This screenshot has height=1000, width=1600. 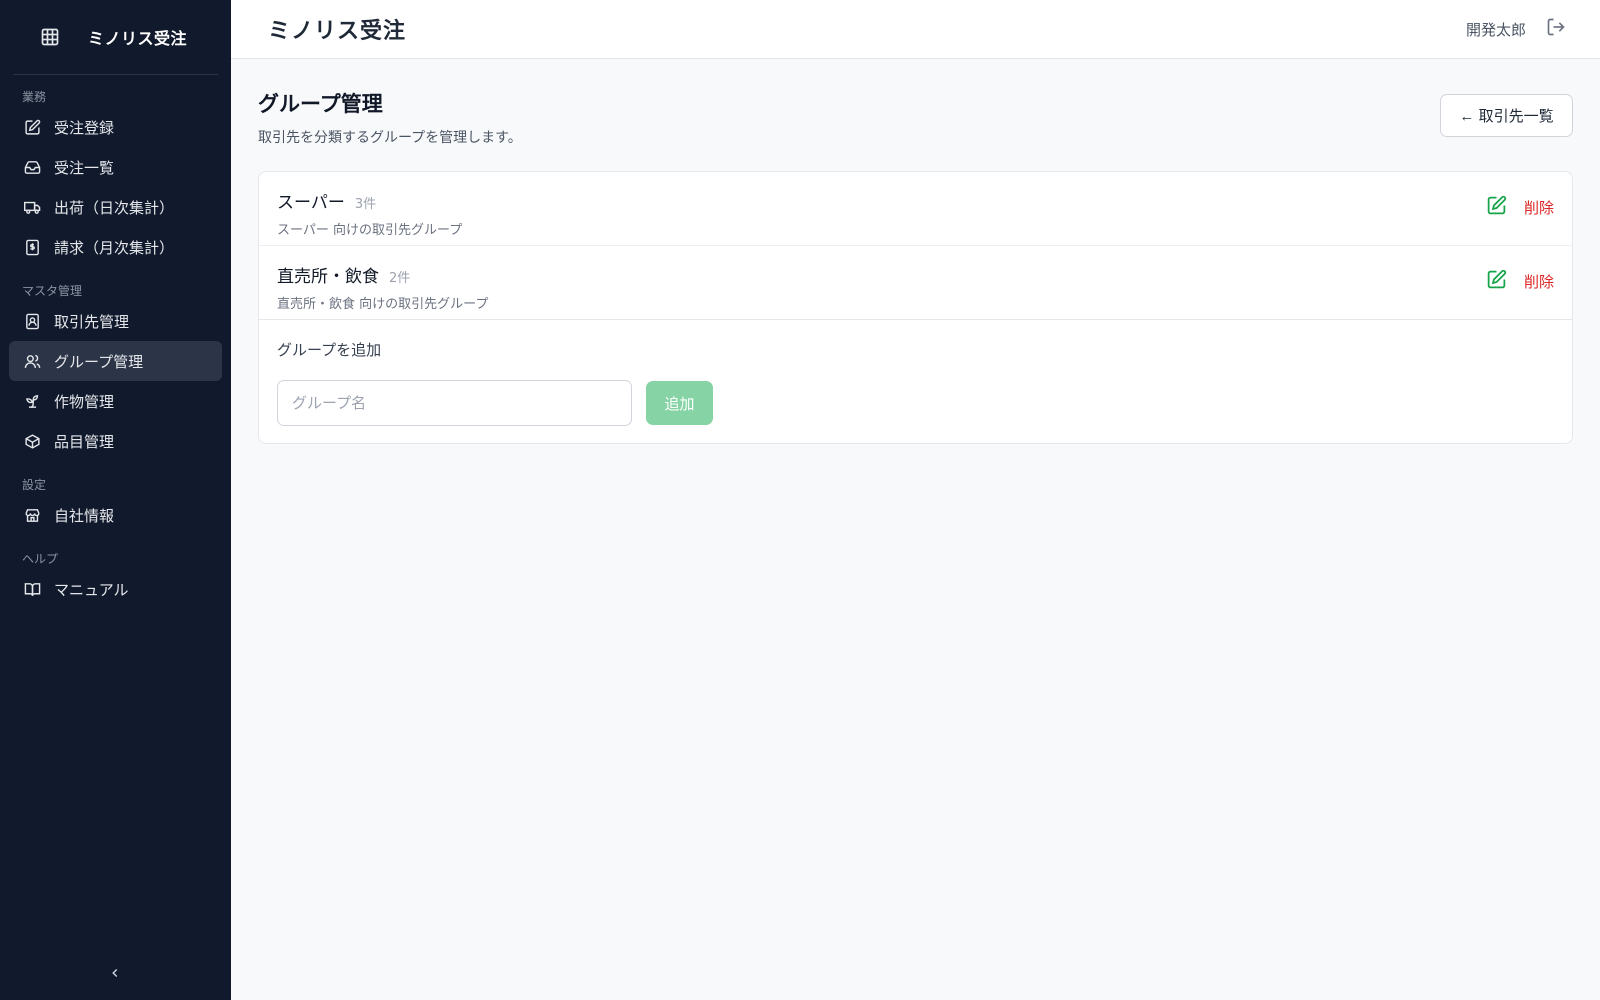 I want to click on sidebar-item-label: 自社情報, so click(x=84, y=515).